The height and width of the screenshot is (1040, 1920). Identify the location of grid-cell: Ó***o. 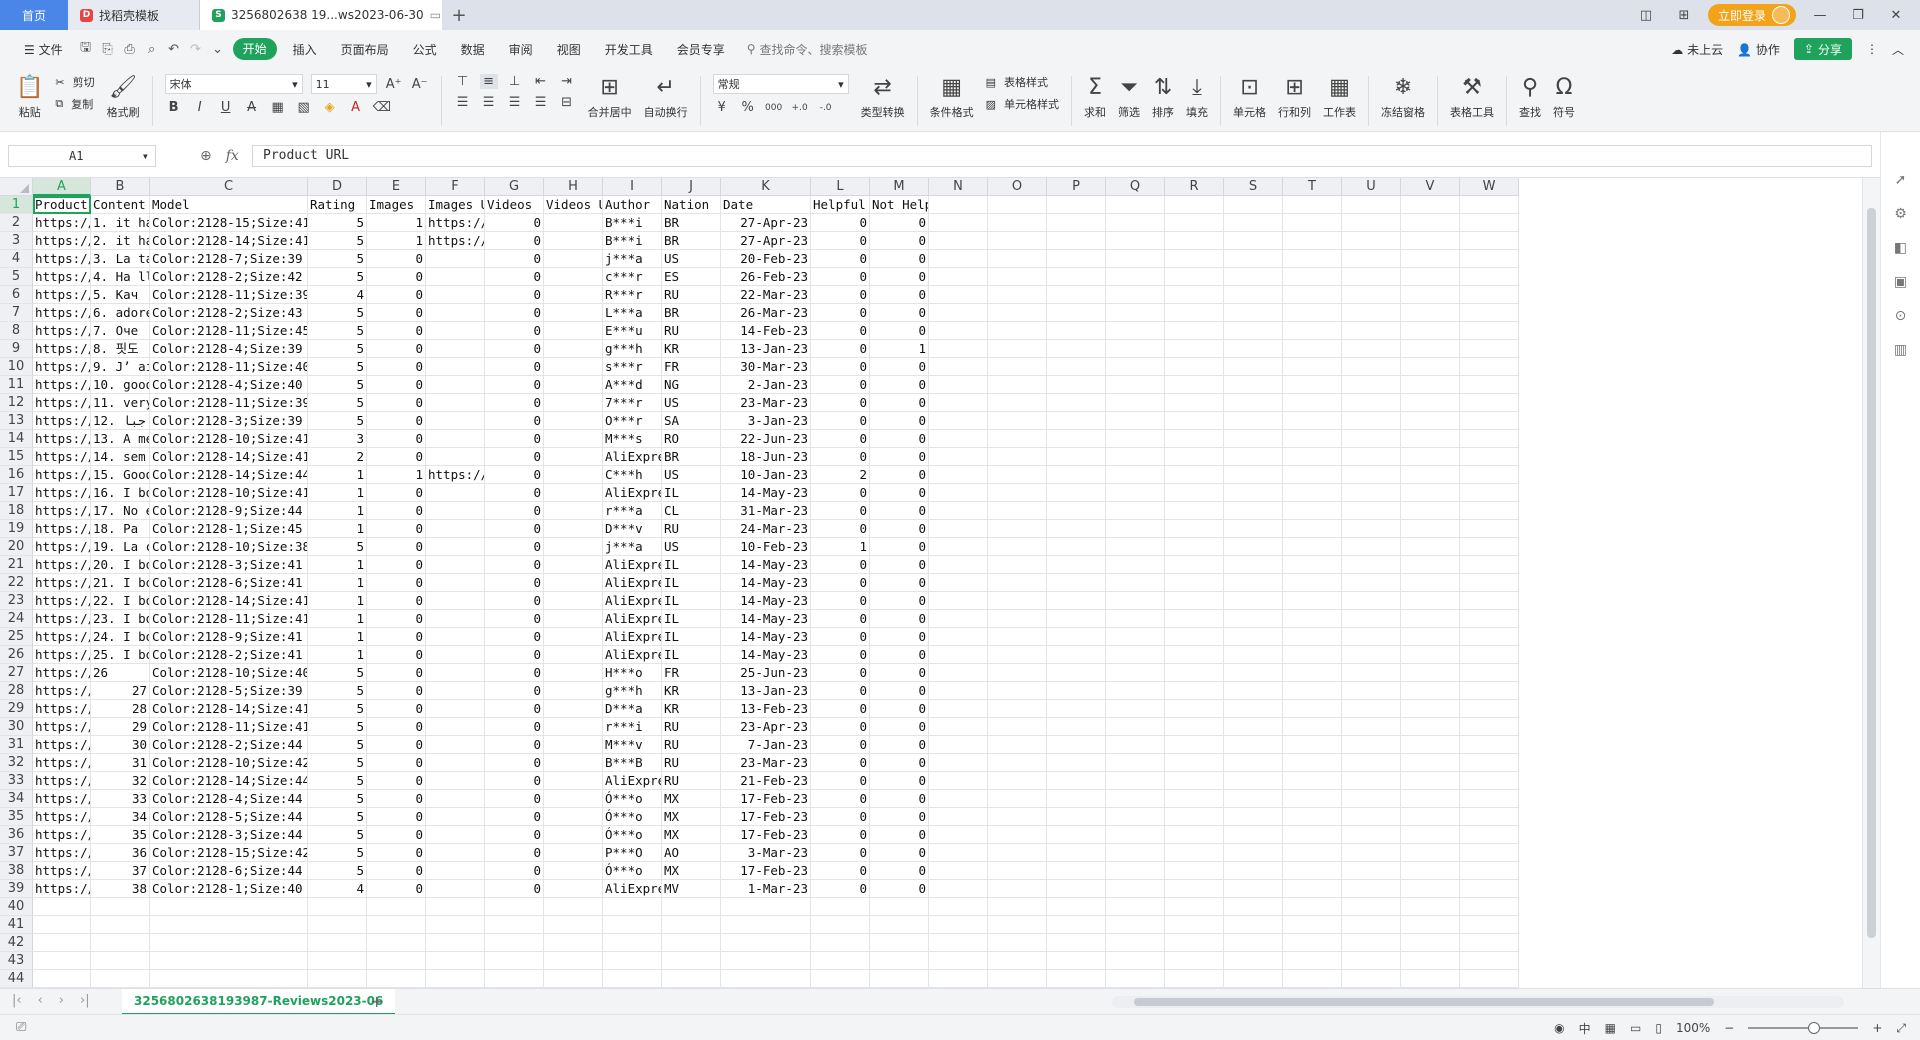
(632, 871).